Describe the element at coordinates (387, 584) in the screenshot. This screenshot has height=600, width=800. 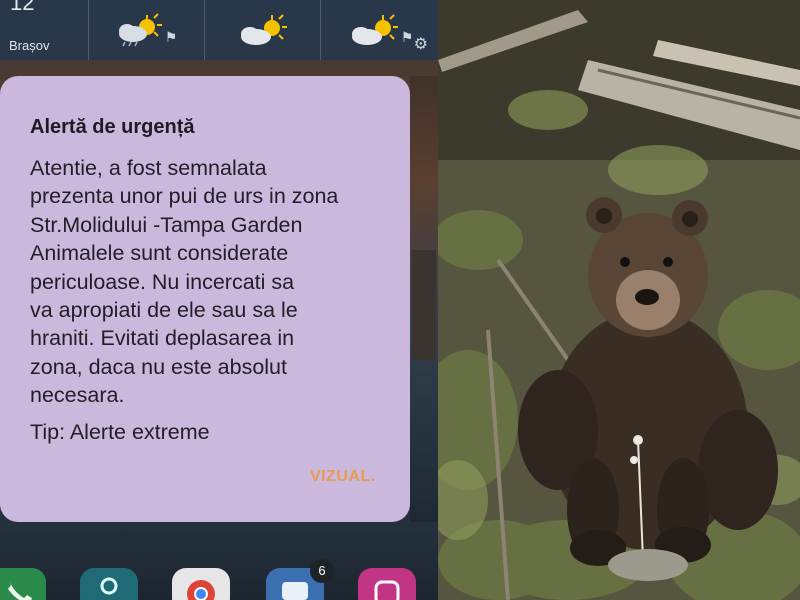
I see `instagram-icon` at that location.